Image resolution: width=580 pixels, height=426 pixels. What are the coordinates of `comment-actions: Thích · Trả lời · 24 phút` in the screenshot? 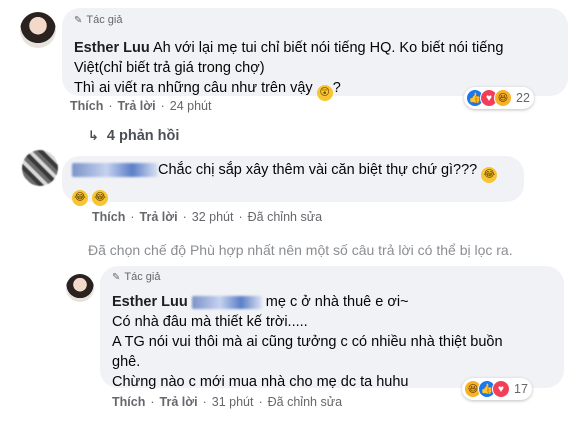 It's located at (141, 106).